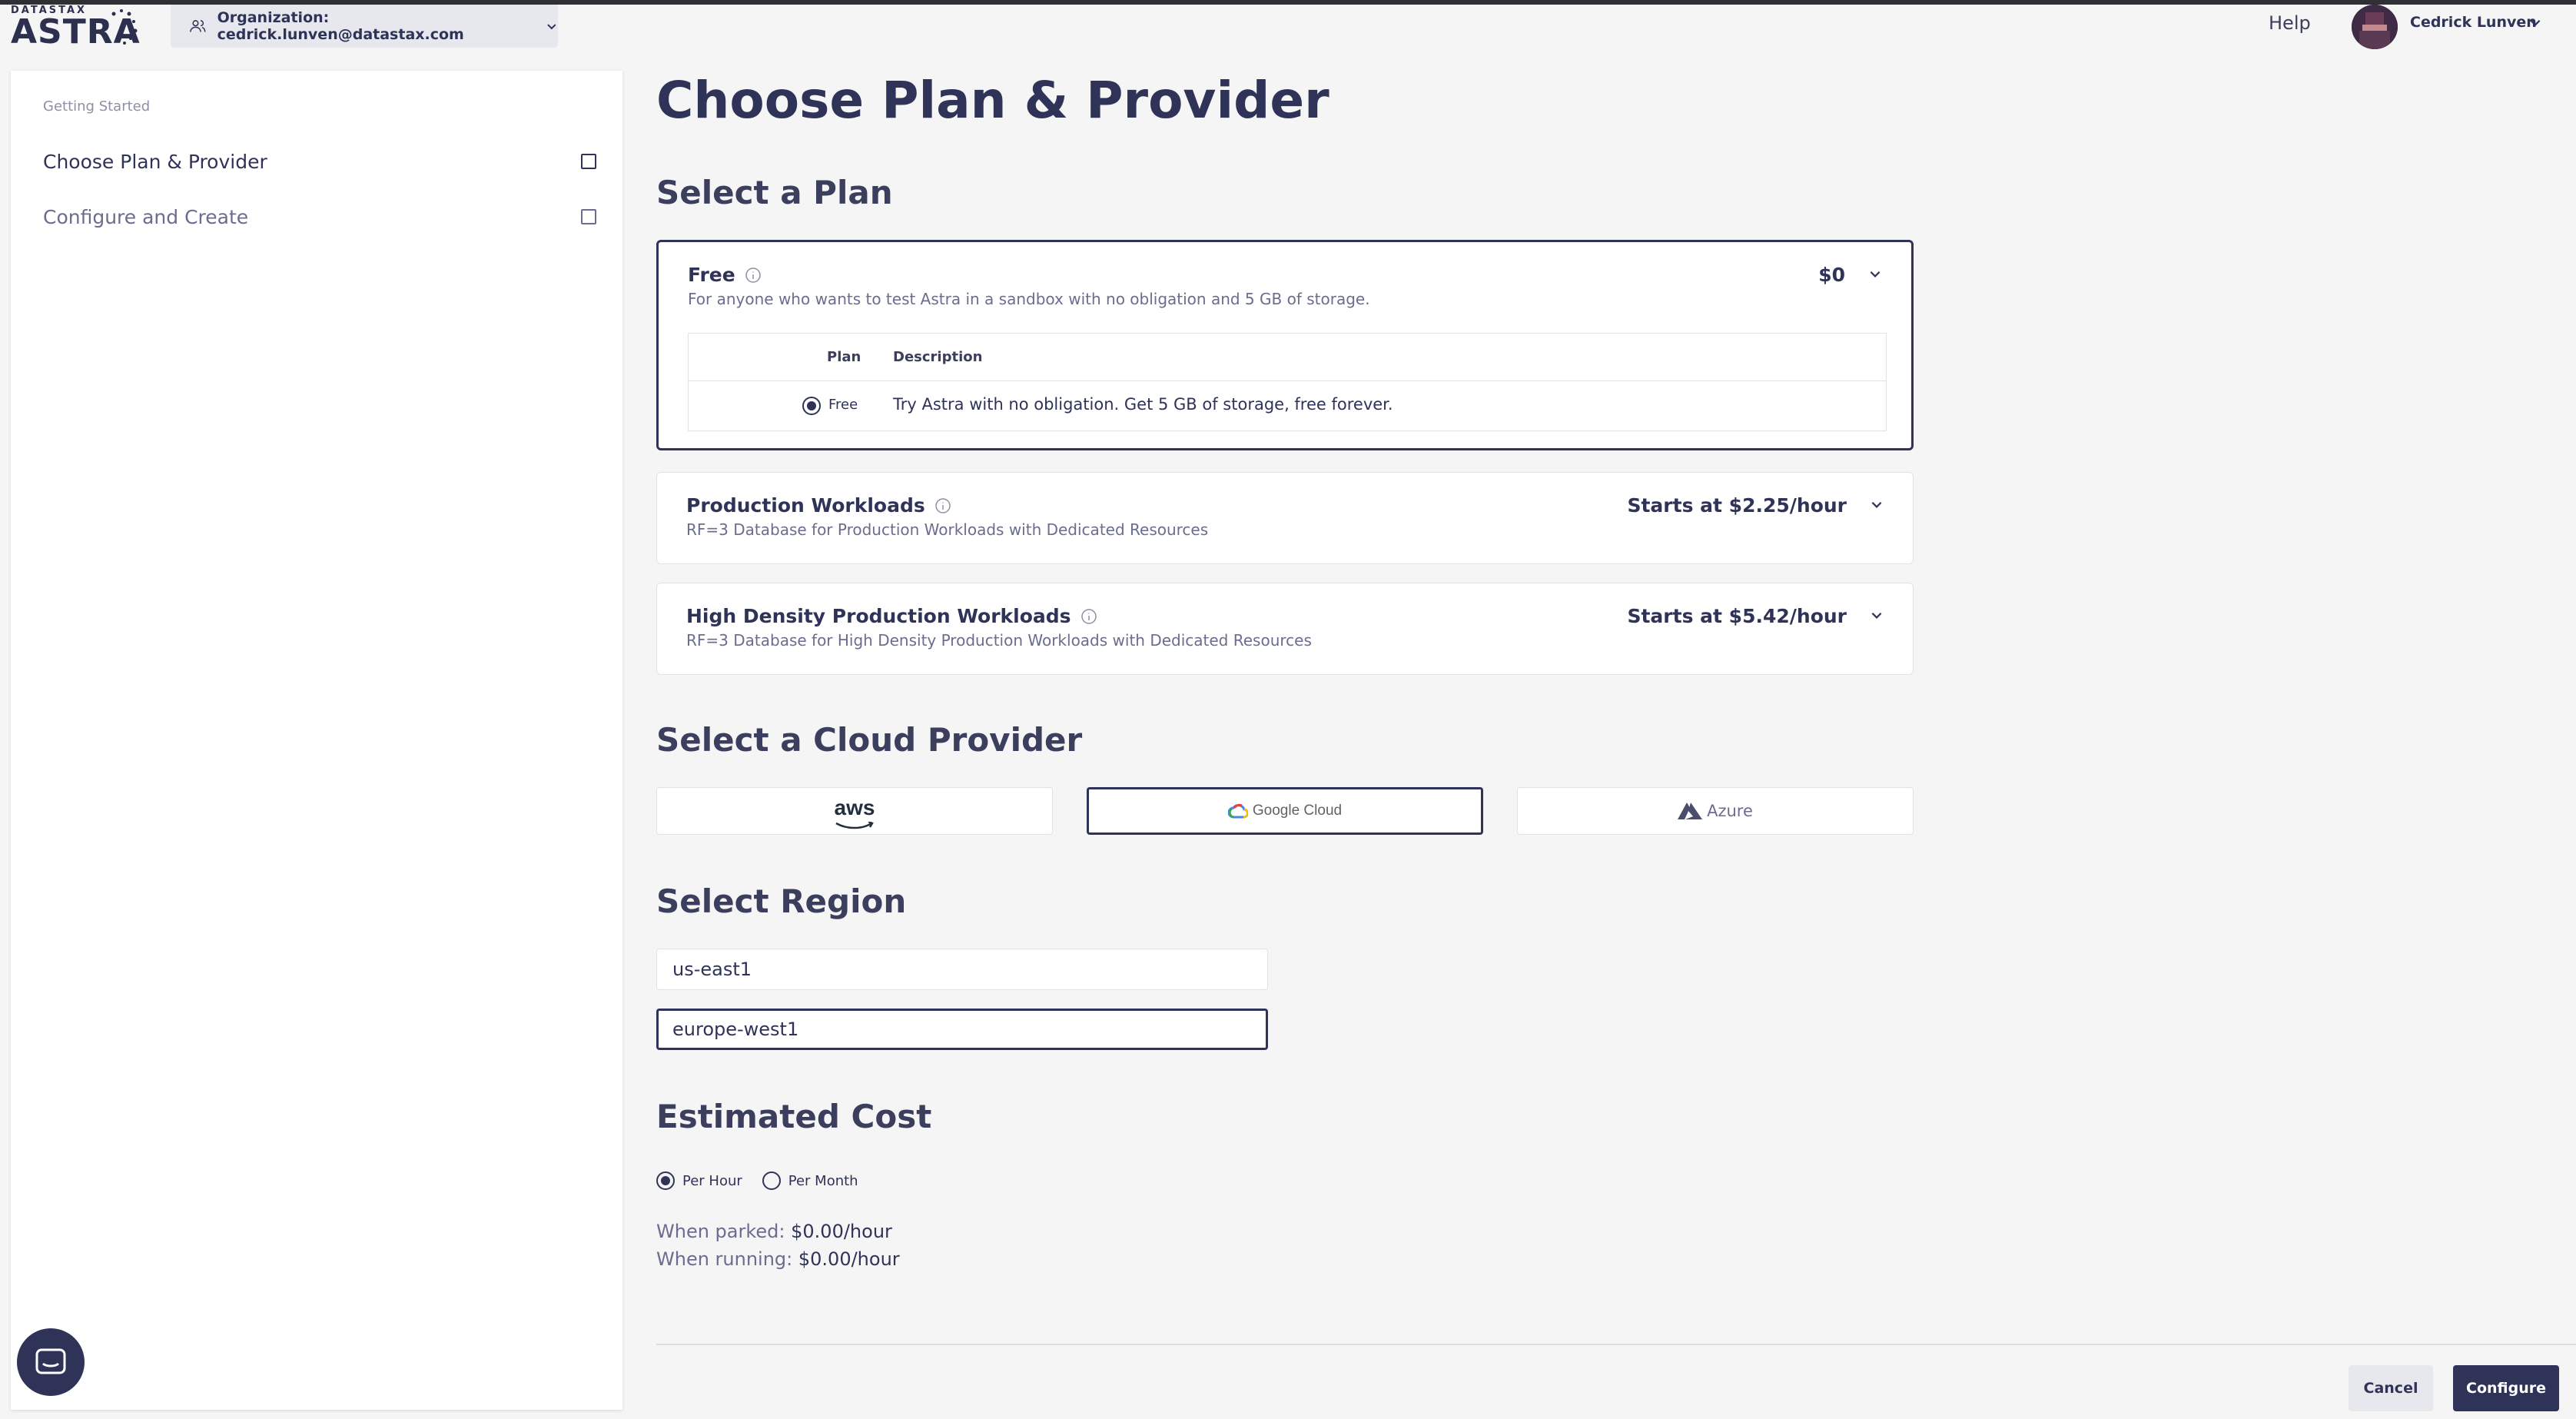 The height and width of the screenshot is (1419, 2576). What do you see at coordinates (319, 161) in the screenshot?
I see `sidebar-item-choose-plan: Choose Plan & Provider` at bounding box center [319, 161].